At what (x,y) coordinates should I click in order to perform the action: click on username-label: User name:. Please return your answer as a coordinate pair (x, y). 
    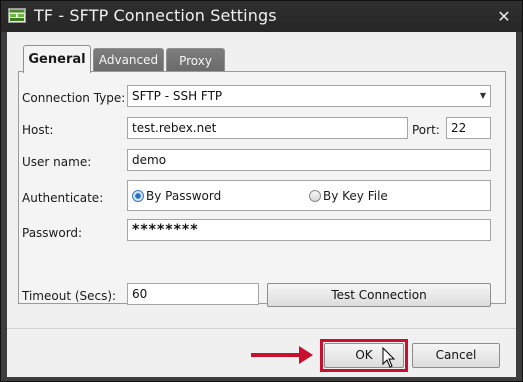
    Looking at the image, I should click on (57, 162).